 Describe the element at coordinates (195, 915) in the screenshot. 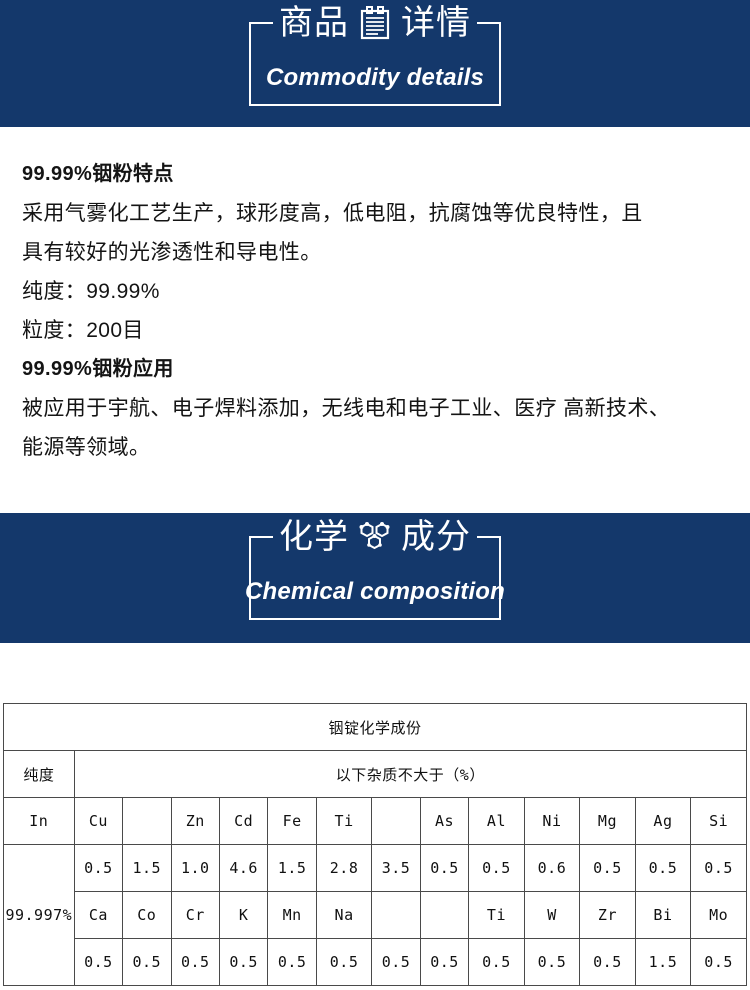

I see `symbol-cell: Cr` at that location.